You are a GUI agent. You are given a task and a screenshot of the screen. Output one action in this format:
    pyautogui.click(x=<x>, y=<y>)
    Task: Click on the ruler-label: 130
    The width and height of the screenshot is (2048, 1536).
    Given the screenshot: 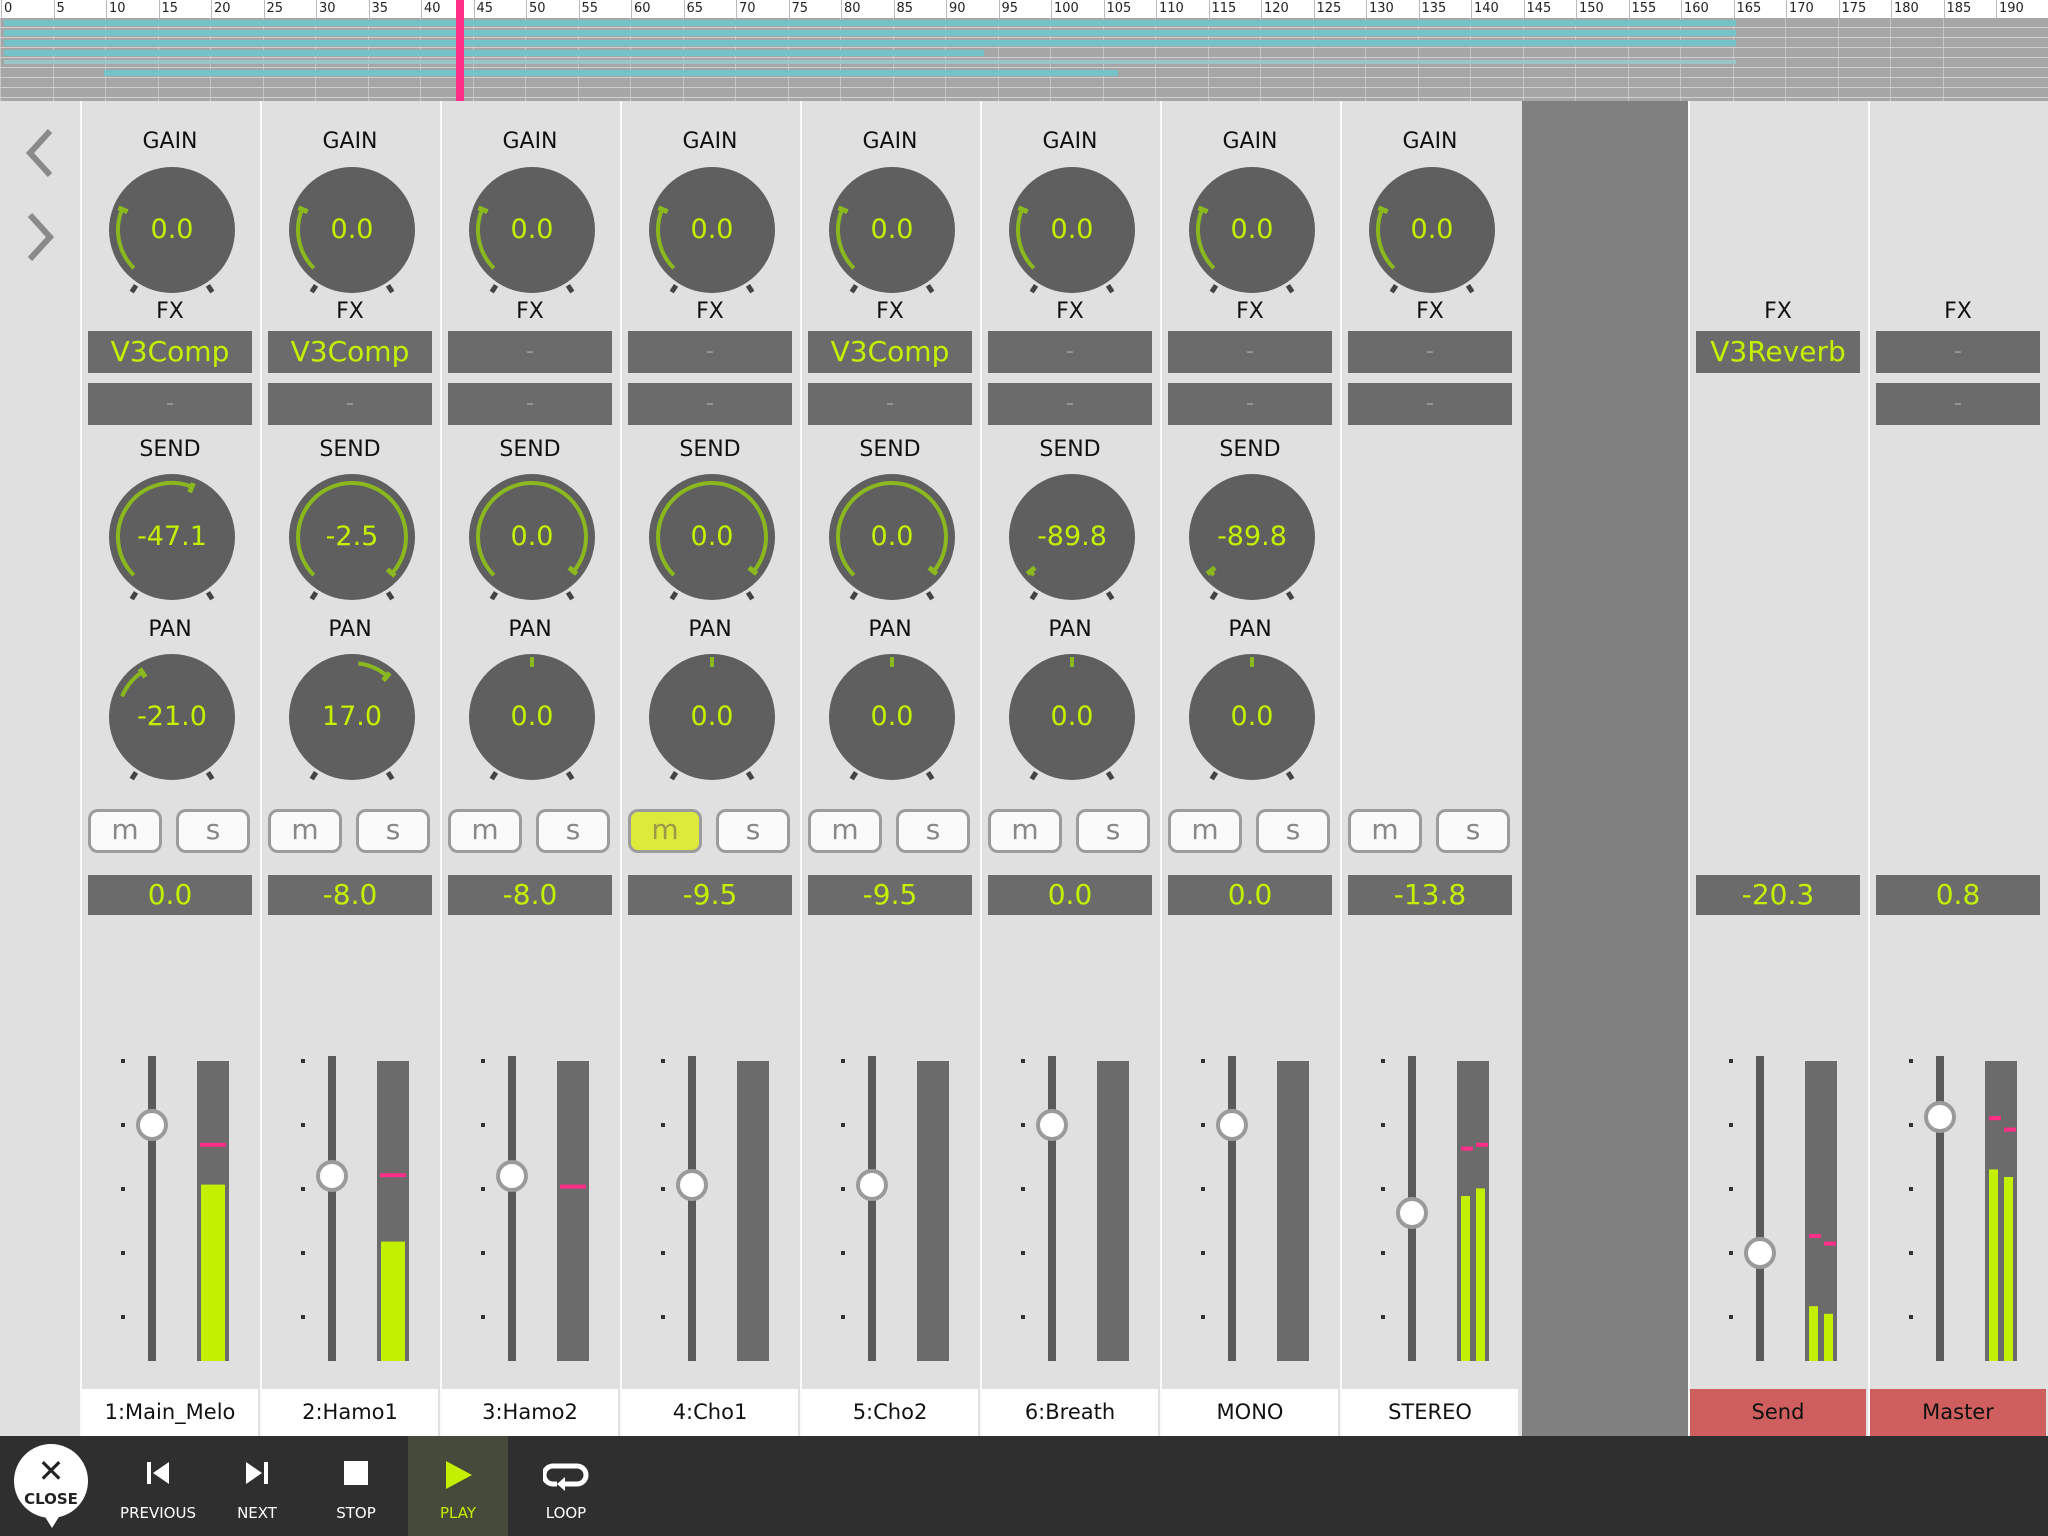 What is the action you would take?
    pyautogui.click(x=1381, y=8)
    